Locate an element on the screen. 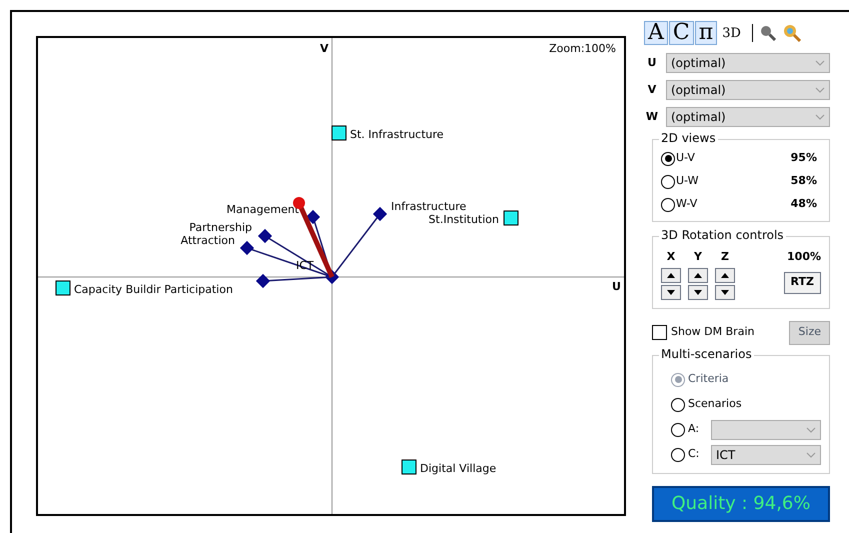 The height and width of the screenshot is (533, 849). reset-button: RTZ is located at coordinates (802, 283).